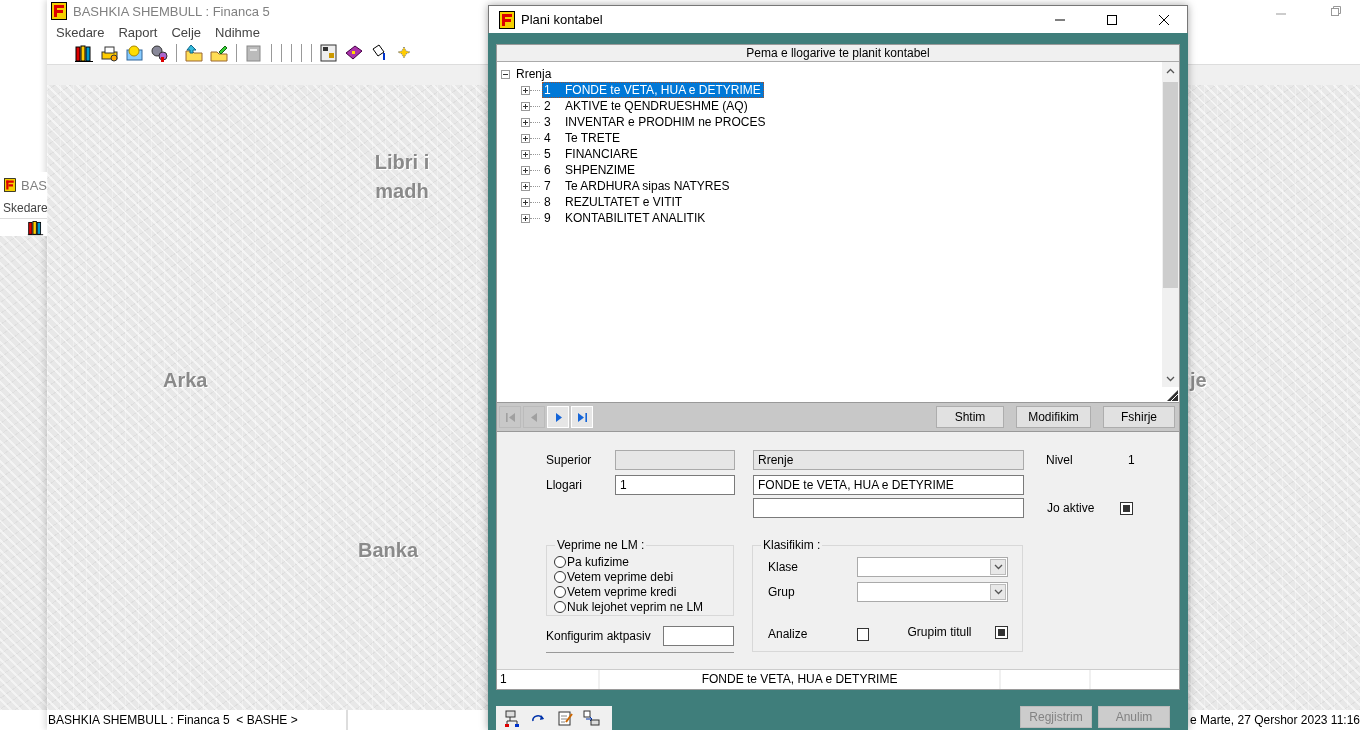  What do you see at coordinates (548, 170) in the screenshot?
I see `account-code: 6` at bounding box center [548, 170].